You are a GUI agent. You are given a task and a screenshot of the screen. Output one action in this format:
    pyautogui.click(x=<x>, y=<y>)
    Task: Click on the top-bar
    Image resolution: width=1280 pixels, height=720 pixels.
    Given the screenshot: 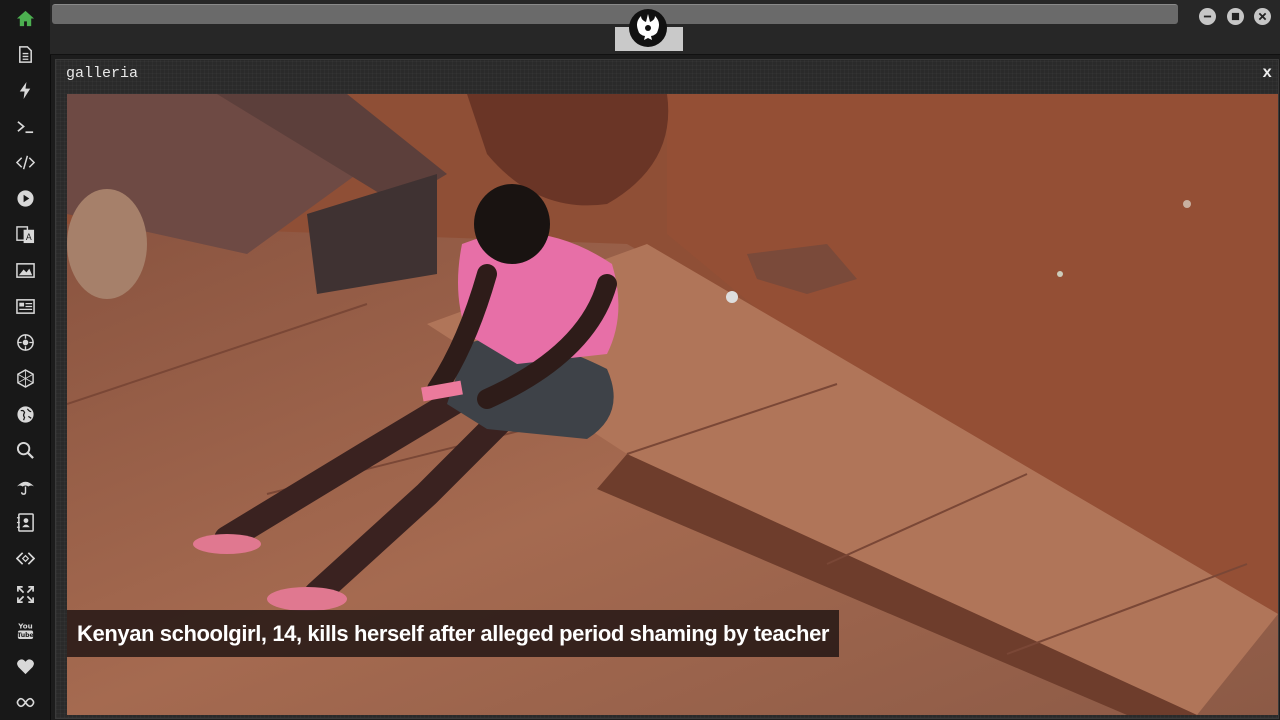 What is the action you would take?
    pyautogui.click(x=665, y=27)
    